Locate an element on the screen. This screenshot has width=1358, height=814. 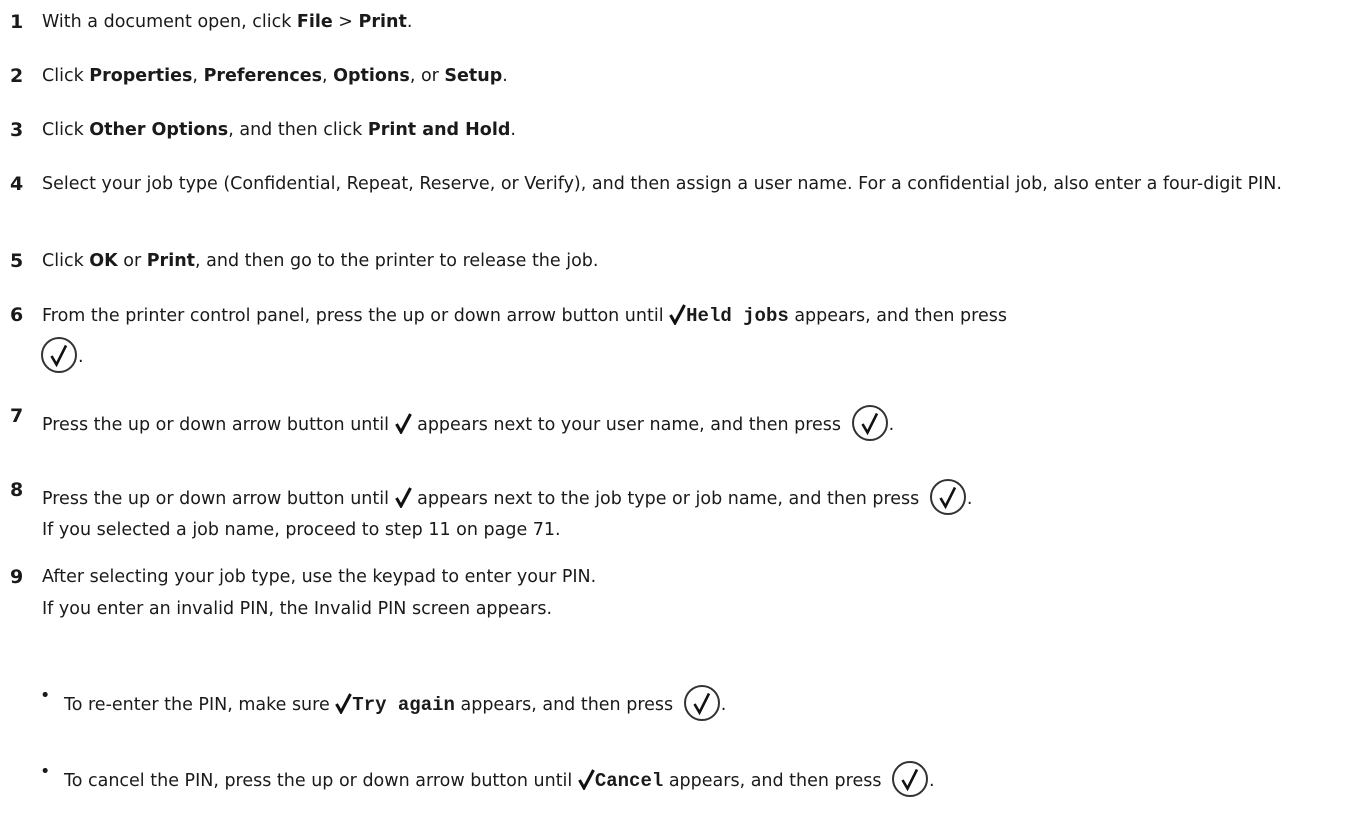
bold-other-options: Other Options is located at coordinates (159, 130).